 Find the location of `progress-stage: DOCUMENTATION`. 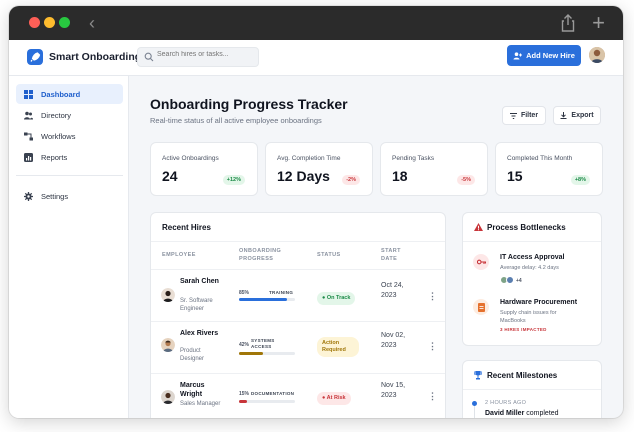

progress-stage: DOCUMENTATION is located at coordinates (273, 393).